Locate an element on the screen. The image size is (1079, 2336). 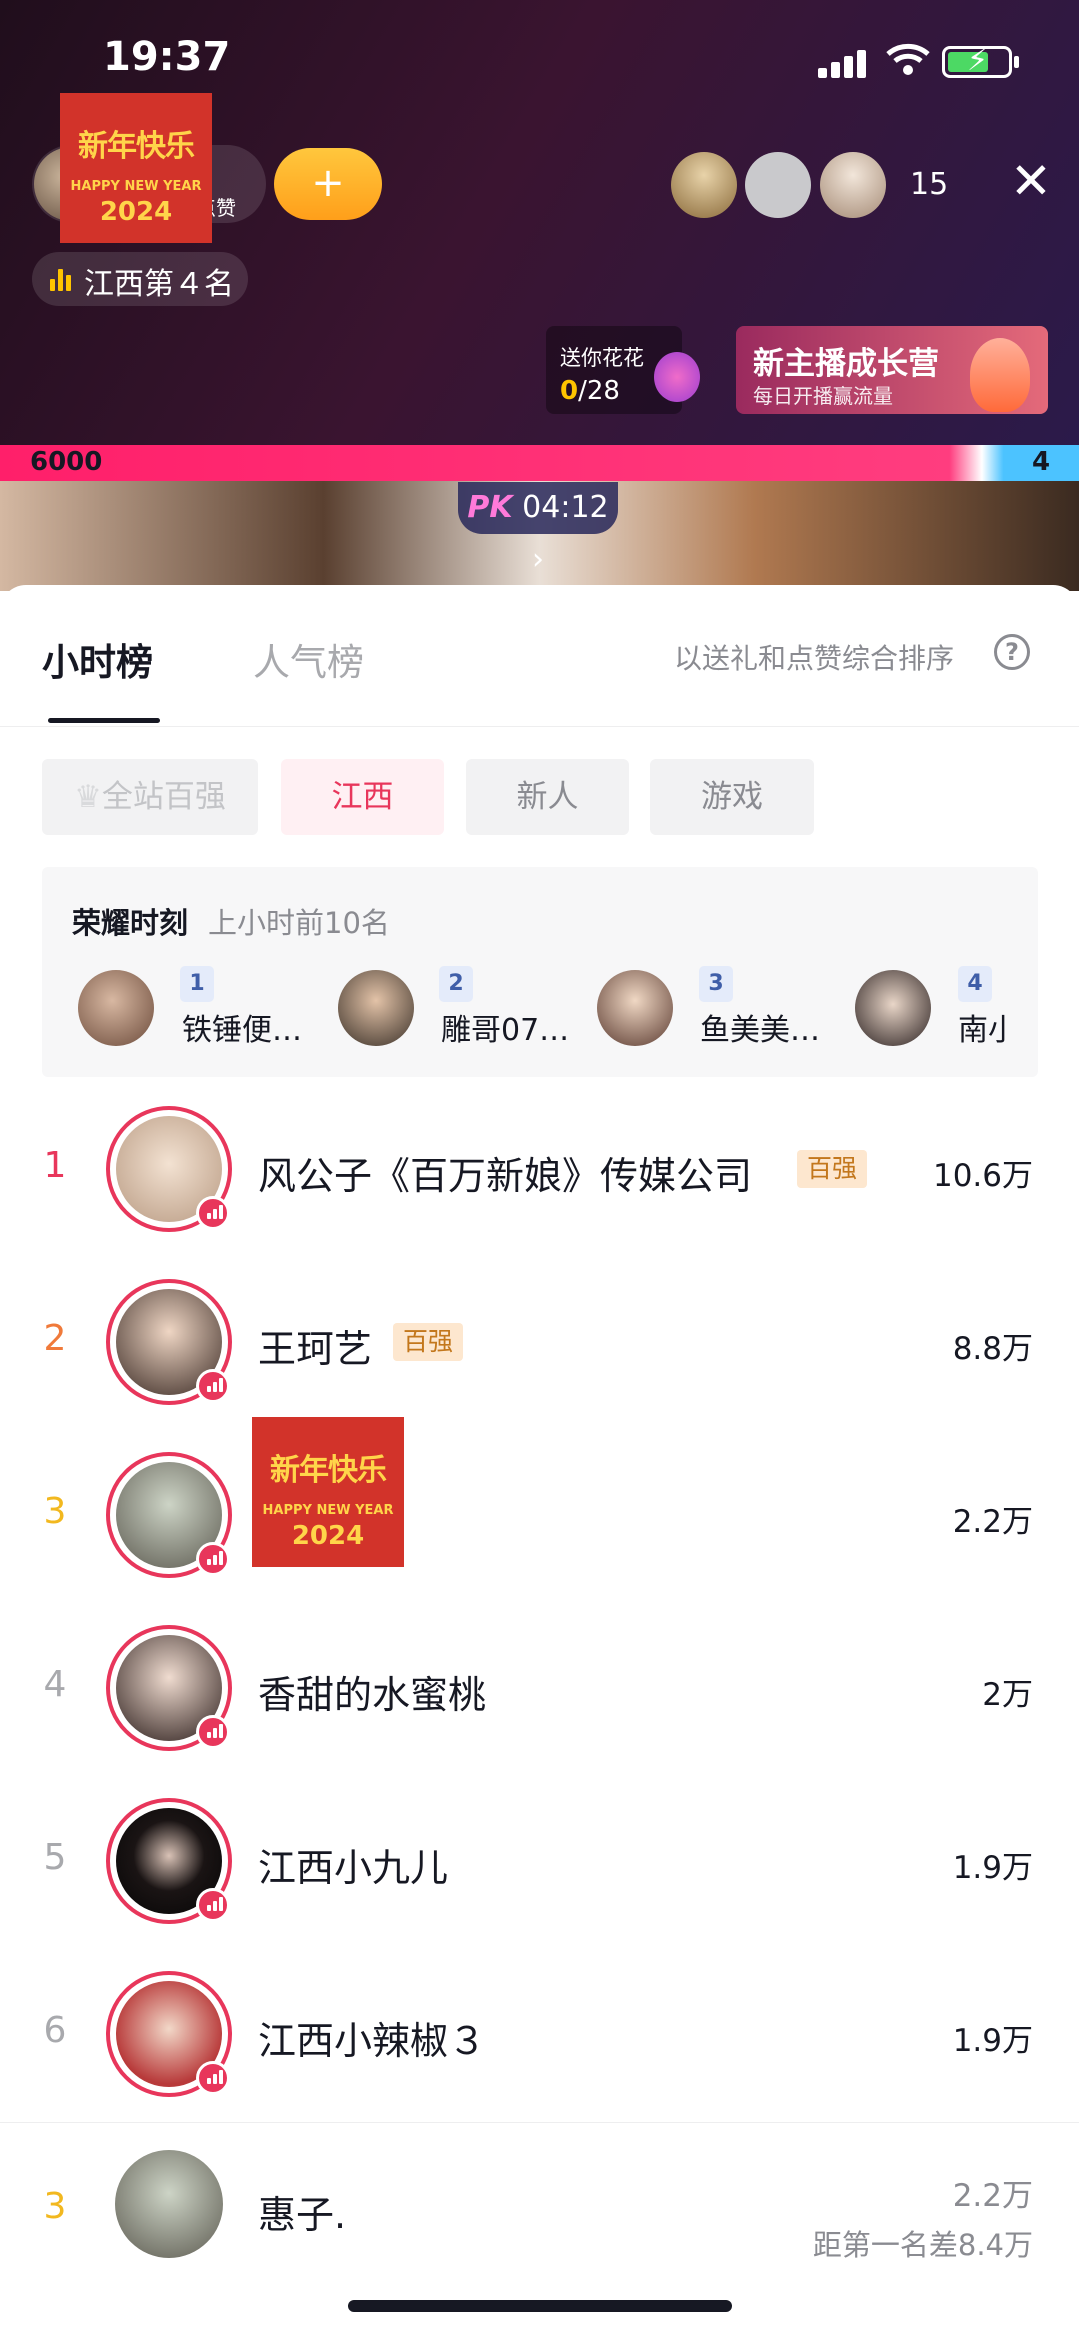
filter-chip-top100: ♛全站百强 is located at coordinates (150, 797).